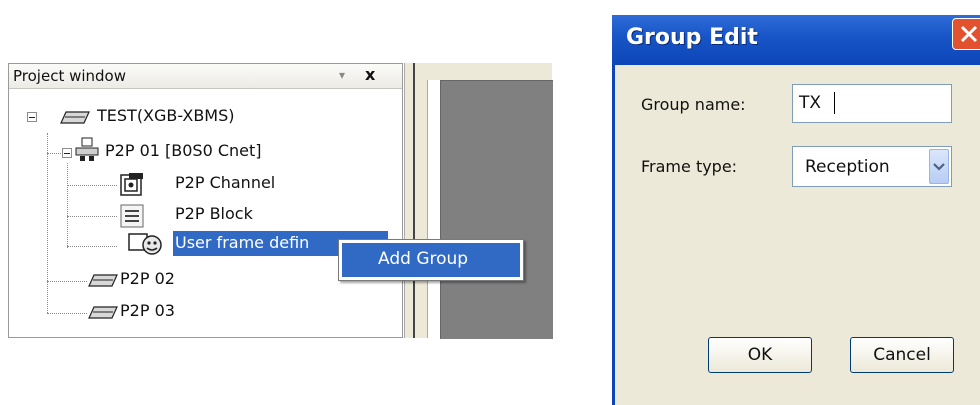 Image resolution: width=980 pixels, height=405 pixels. Describe the element at coordinates (489, 71) in the screenshot. I see `editor-frame` at that location.